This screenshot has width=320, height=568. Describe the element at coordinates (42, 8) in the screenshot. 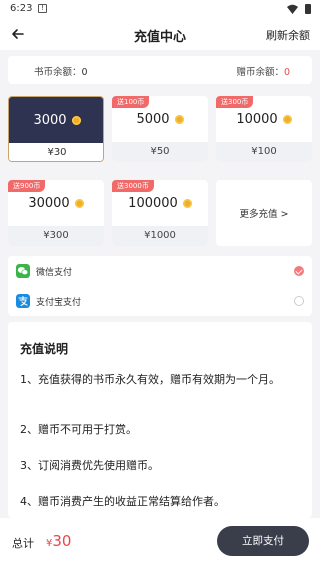

I see `notification-icon: !` at that location.